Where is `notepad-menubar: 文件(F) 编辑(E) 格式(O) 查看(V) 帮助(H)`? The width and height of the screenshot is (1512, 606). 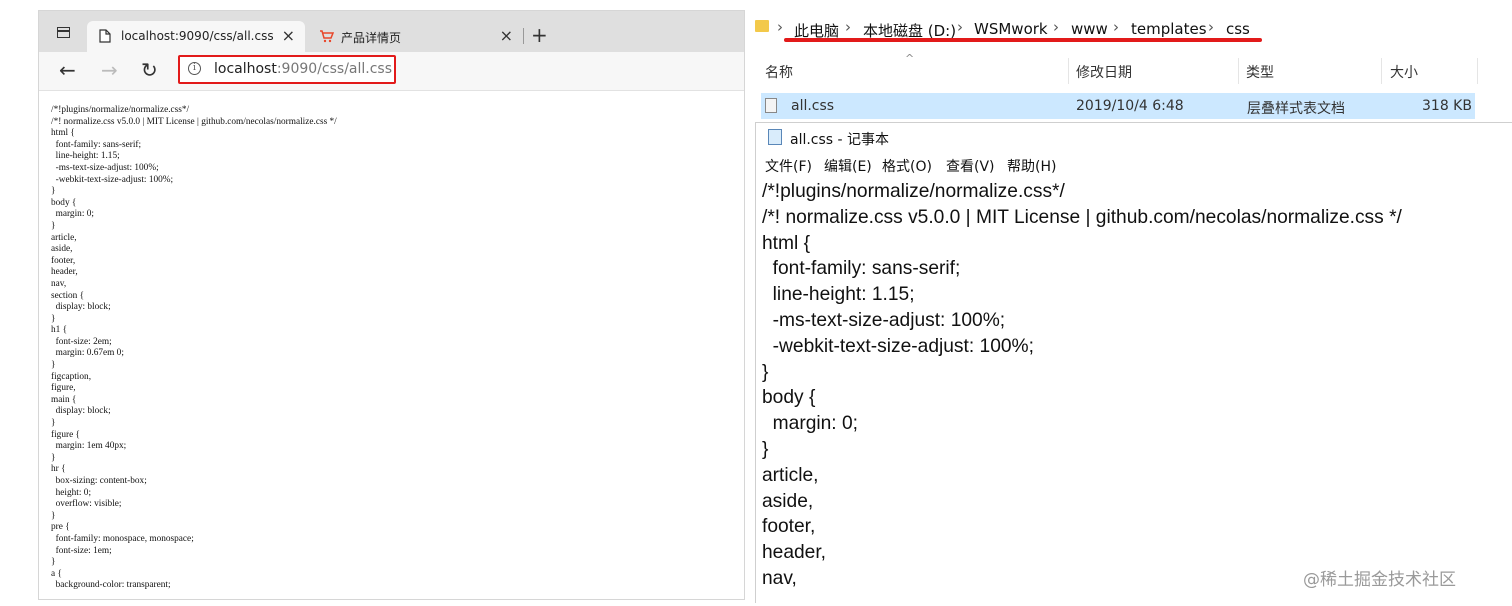 notepad-menubar: 文件(F) 编辑(E) 格式(O) 查看(V) 帮助(H) is located at coordinates (1134, 165).